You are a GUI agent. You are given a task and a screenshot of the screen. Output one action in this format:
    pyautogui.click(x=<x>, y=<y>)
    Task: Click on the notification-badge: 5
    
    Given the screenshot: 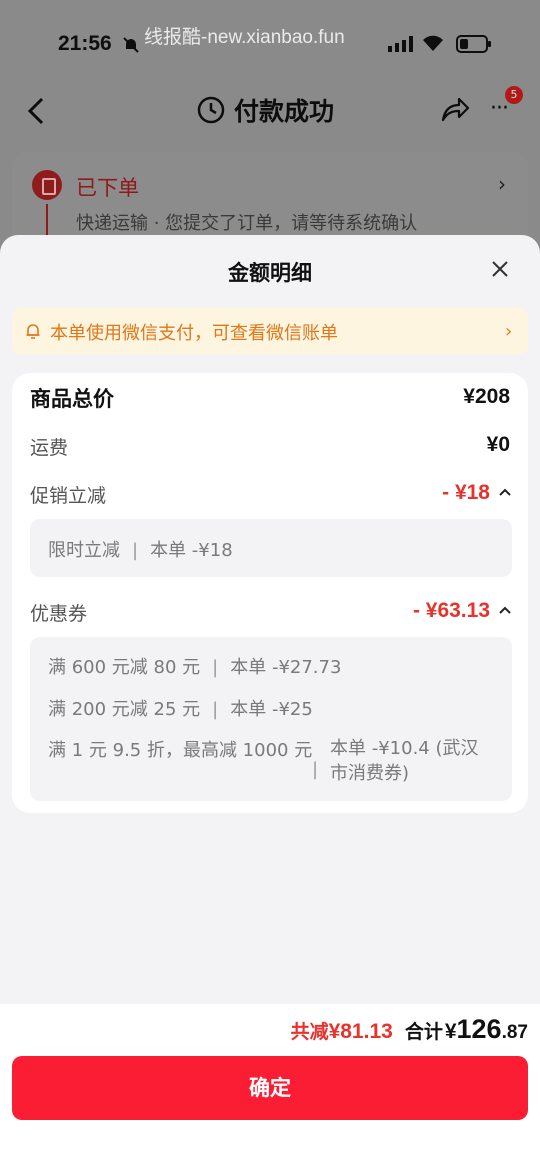 What is the action you would take?
    pyautogui.click(x=514, y=95)
    